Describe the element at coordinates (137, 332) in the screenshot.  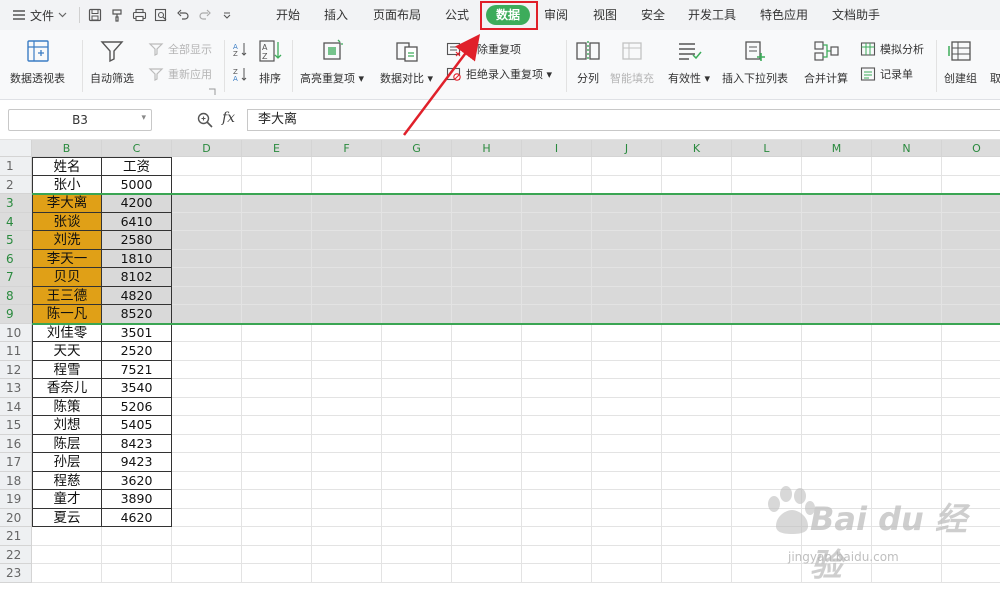
I see `salary-cell: 3501` at that location.